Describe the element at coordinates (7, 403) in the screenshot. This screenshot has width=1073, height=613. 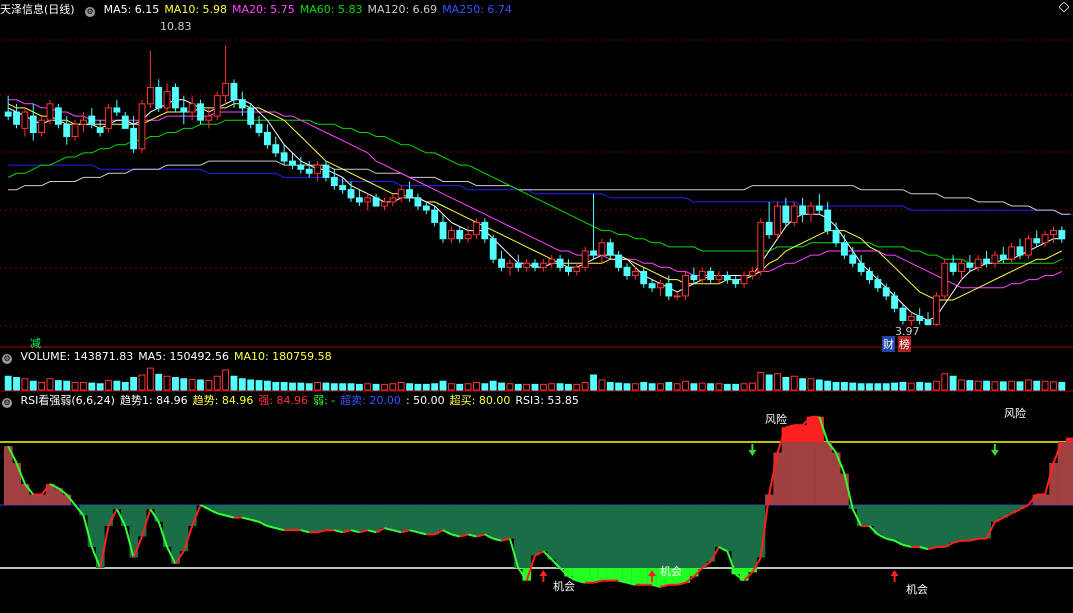
I see `rsi-settings-gear-icon: ⚙` at that location.